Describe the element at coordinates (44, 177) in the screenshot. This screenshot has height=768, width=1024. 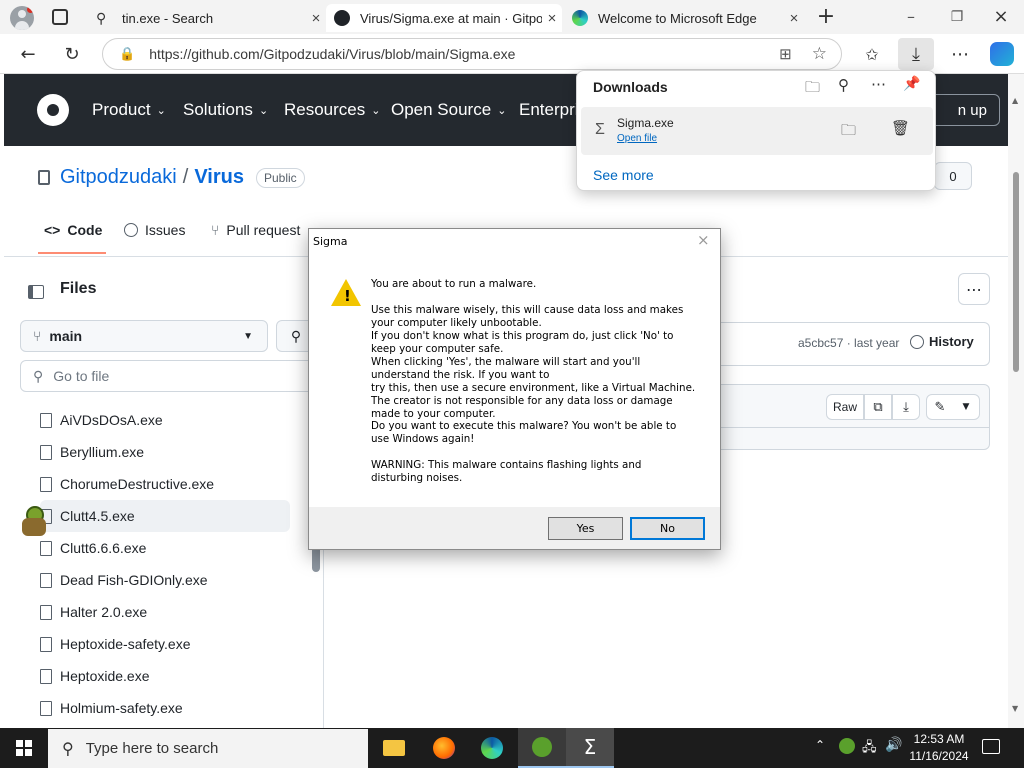
I see `repo-icon` at that location.